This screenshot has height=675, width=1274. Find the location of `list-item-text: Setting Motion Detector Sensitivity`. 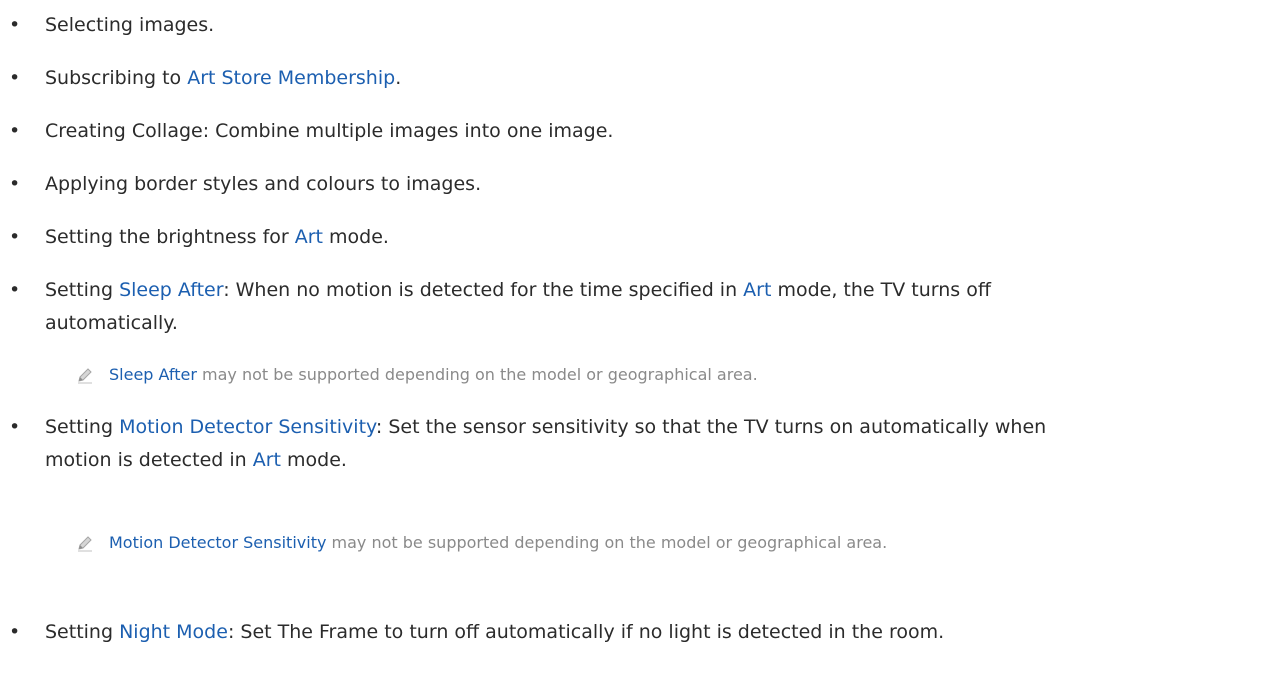

list-item-text: Setting Motion Detector Sensitivity is located at coordinates (652, 427).